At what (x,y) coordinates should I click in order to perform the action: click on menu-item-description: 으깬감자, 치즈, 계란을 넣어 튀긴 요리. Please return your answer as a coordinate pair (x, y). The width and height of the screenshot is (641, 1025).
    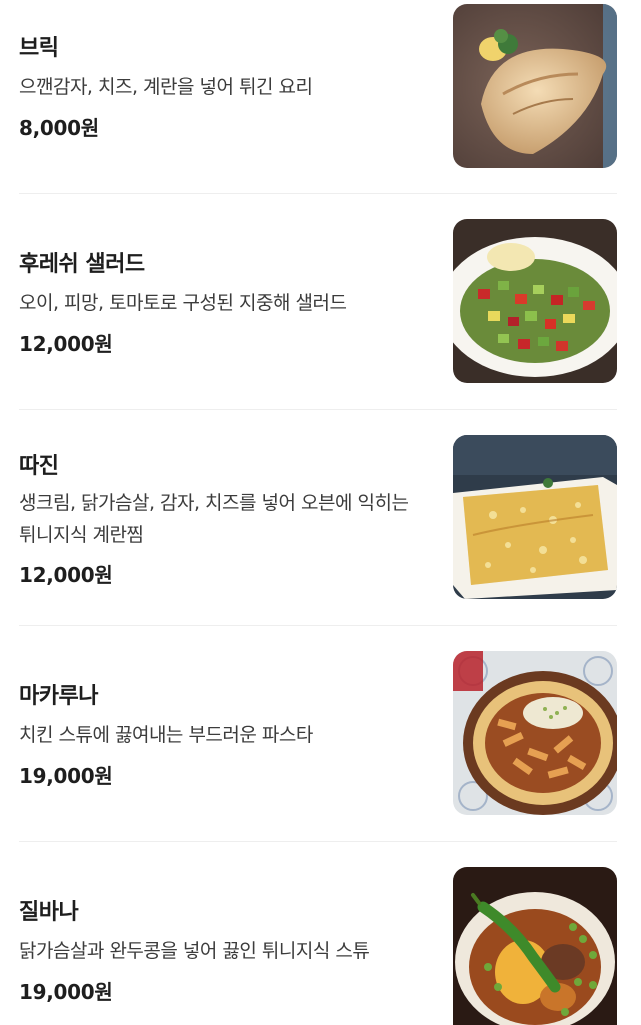
    Looking at the image, I should click on (166, 87).